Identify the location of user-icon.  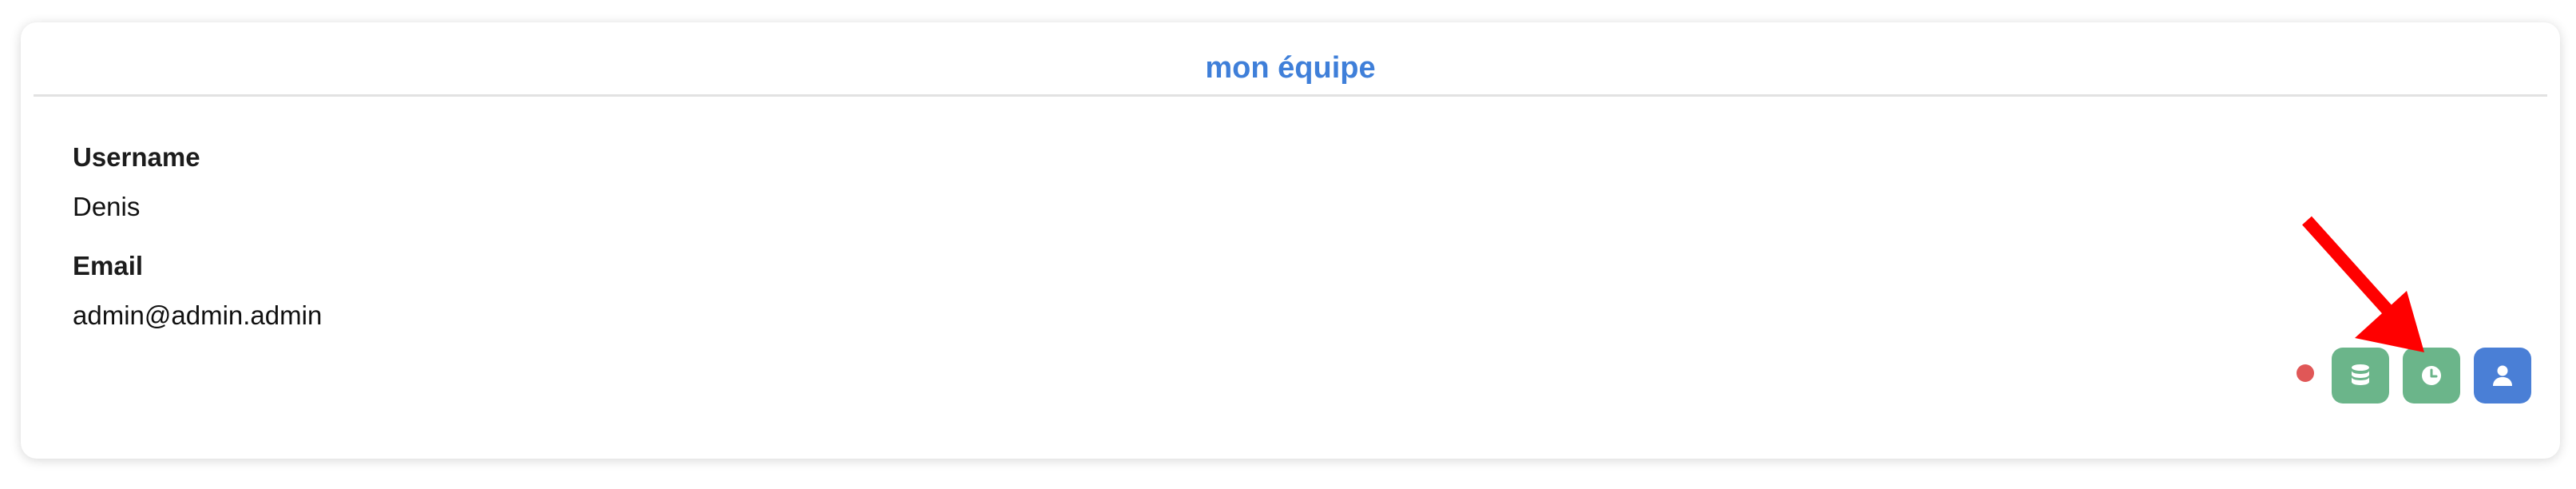
(2502, 376).